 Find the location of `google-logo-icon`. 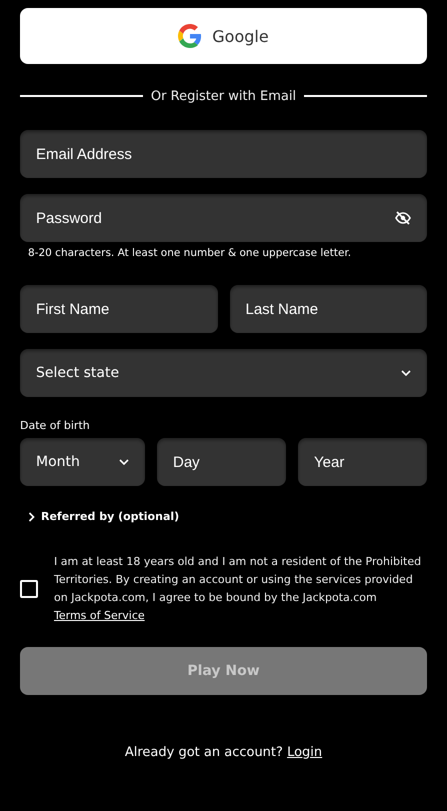

google-logo-icon is located at coordinates (190, 36).